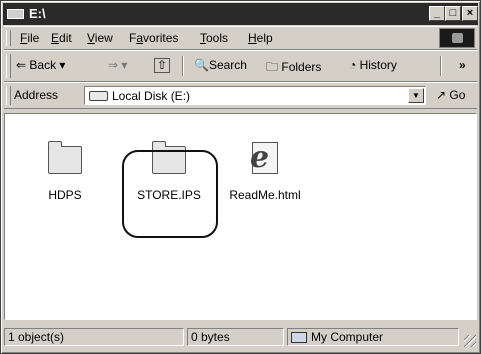 The height and width of the screenshot is (354, 481). I want to click on history-button: ◔ History, so click(373, 65).